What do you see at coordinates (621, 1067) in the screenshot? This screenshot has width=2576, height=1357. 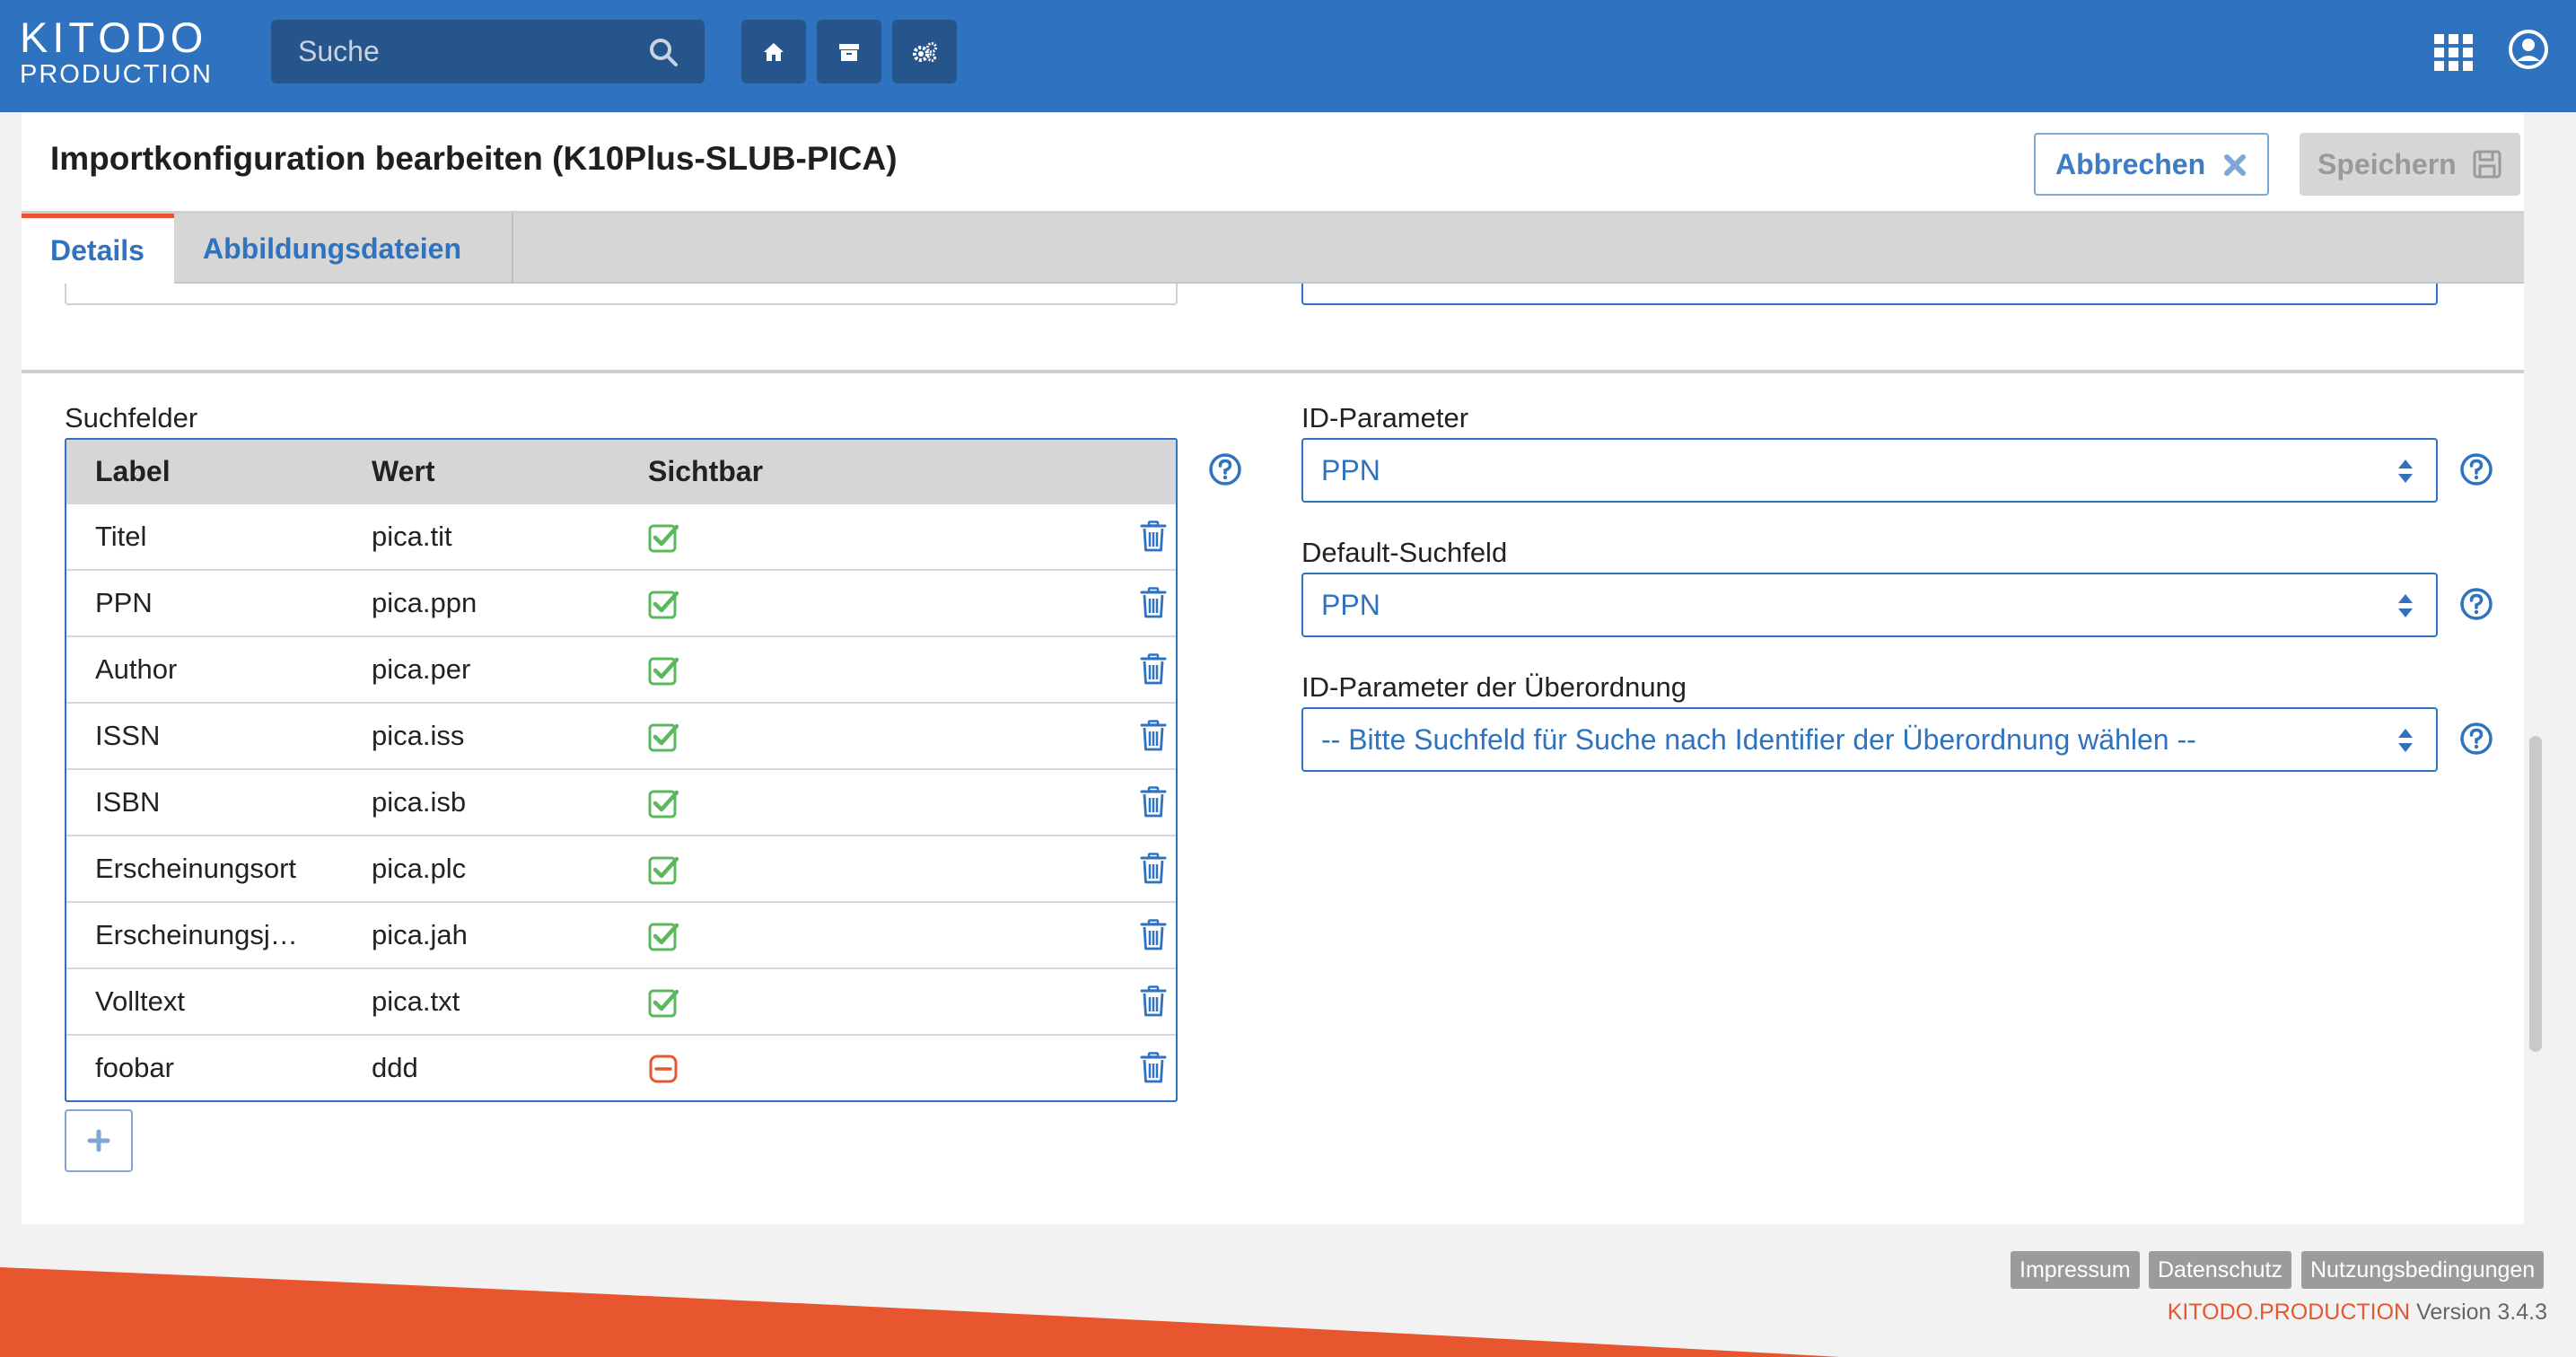 I see `table-row: foobar ddd` at bounding box center [621, 1067].